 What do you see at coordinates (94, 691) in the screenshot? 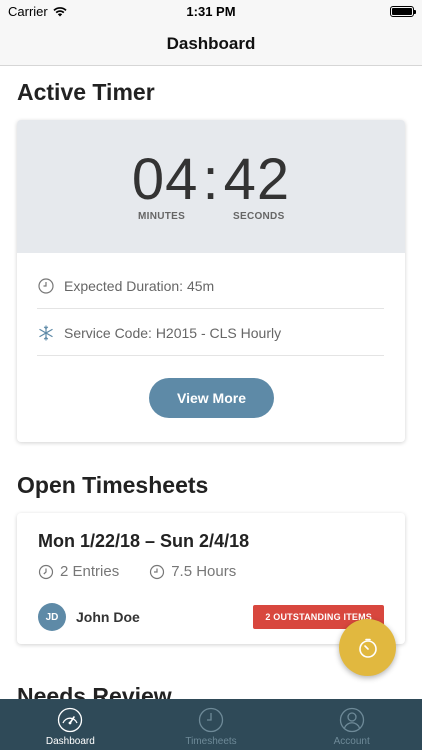
I see `needs-review-heading: Needs Review` at bounding box center [94, 691].